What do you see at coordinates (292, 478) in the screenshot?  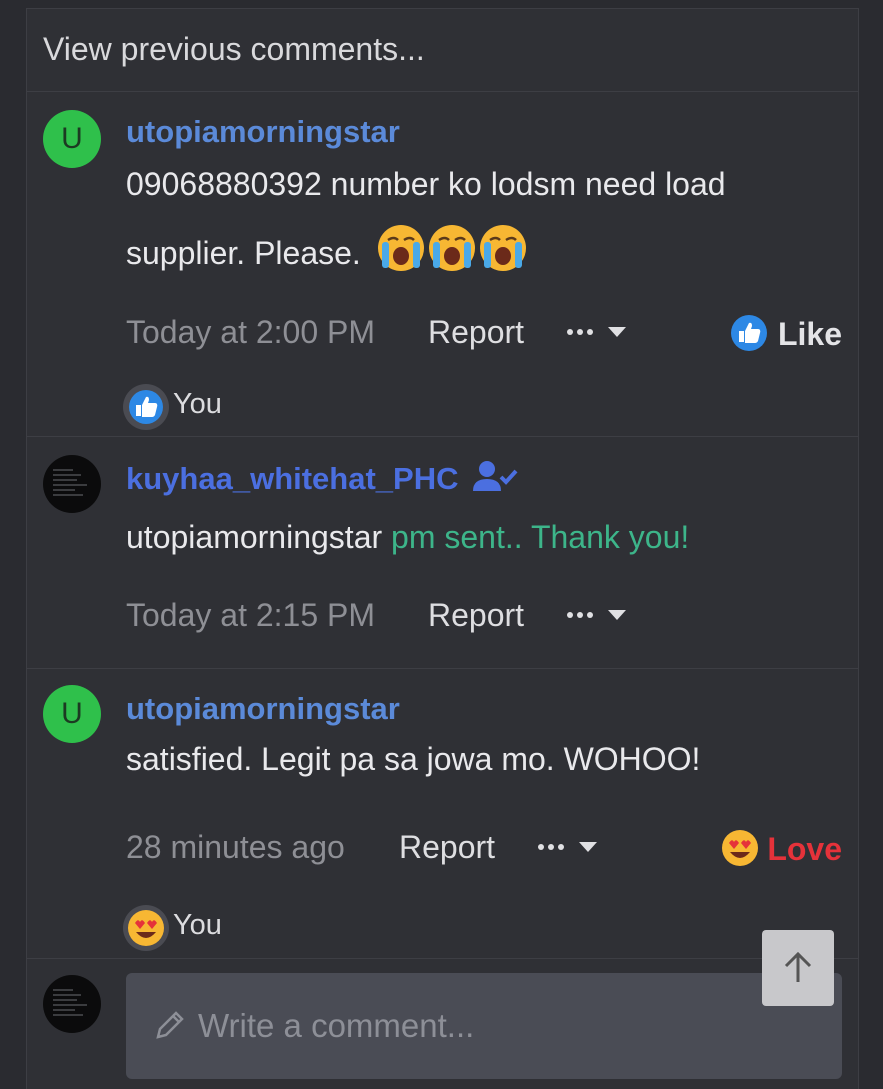 I see `comment-username-label: kuyhaa_whitehat_PHC` at bounding box center [292, 478].